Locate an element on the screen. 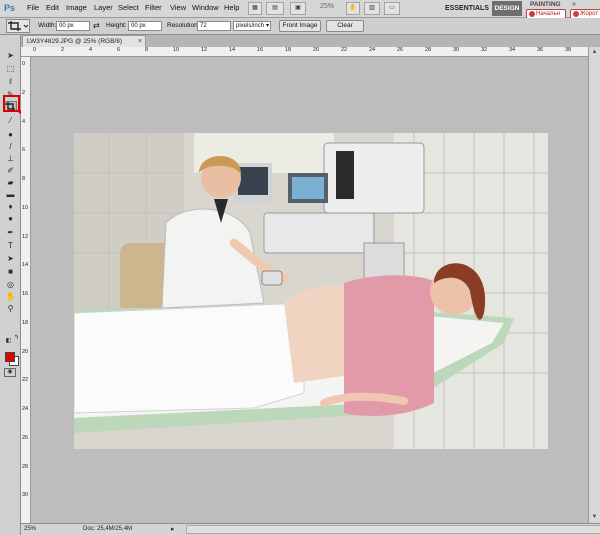 The image size is (600, 535). ruler-tick-label: 34 is located at coordinates (512, 50).